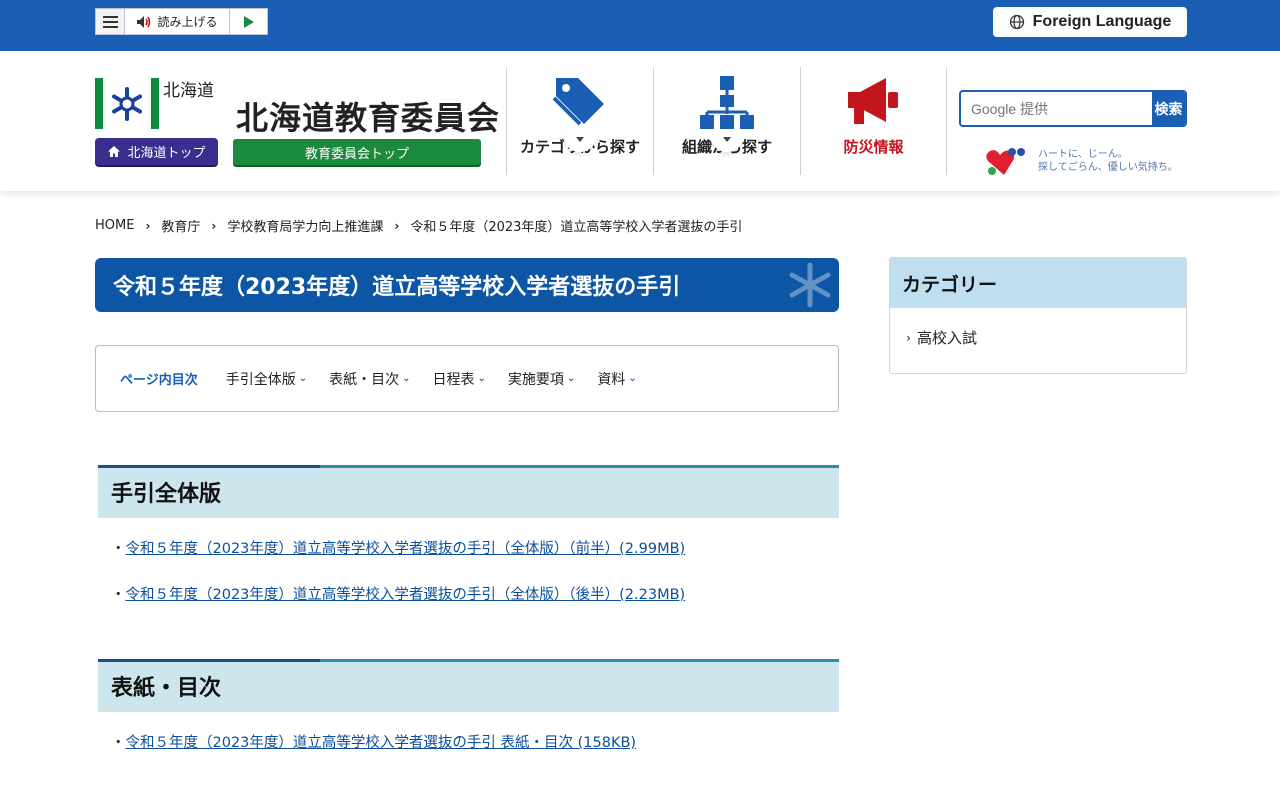 This screenshot has height=787, width=1280. I want to click on org-chart-icon, so click(727, 102).